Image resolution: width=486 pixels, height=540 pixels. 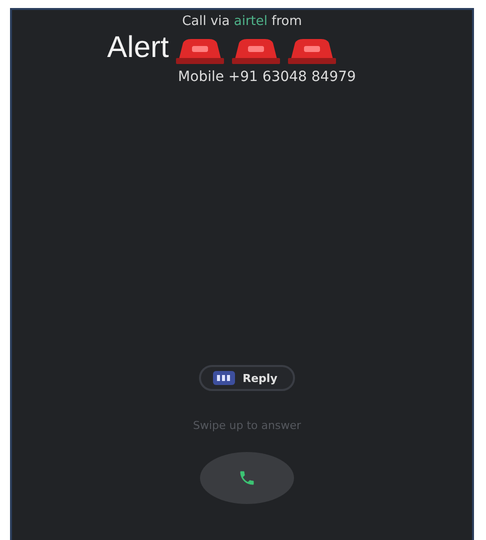 What do you see at coordinates (242, 21) in the screenshot?
I see `call-via-text: Call via airtel from` at bounding box center [242, 21].